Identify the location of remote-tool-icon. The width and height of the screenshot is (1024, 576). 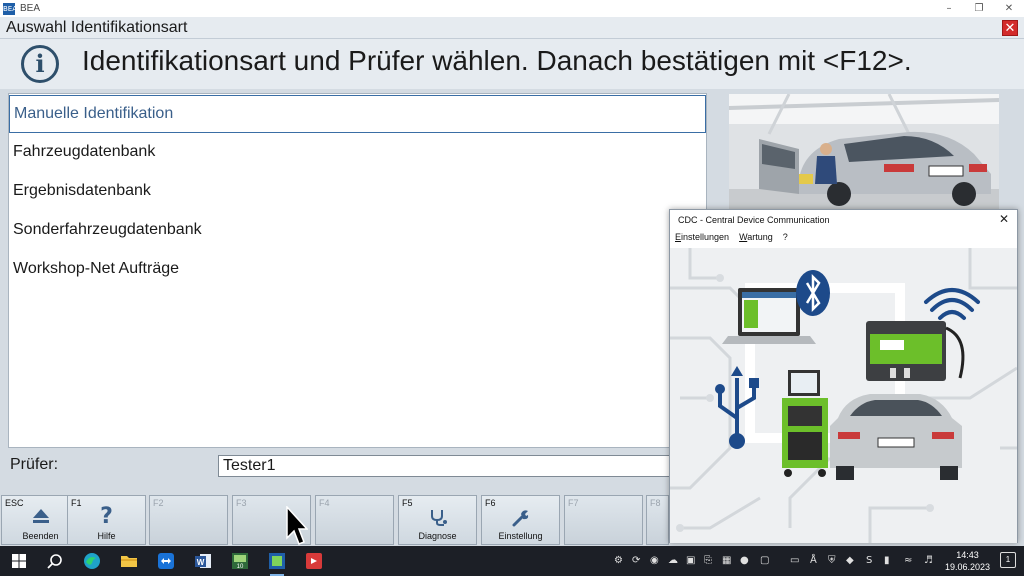
(314, 561).